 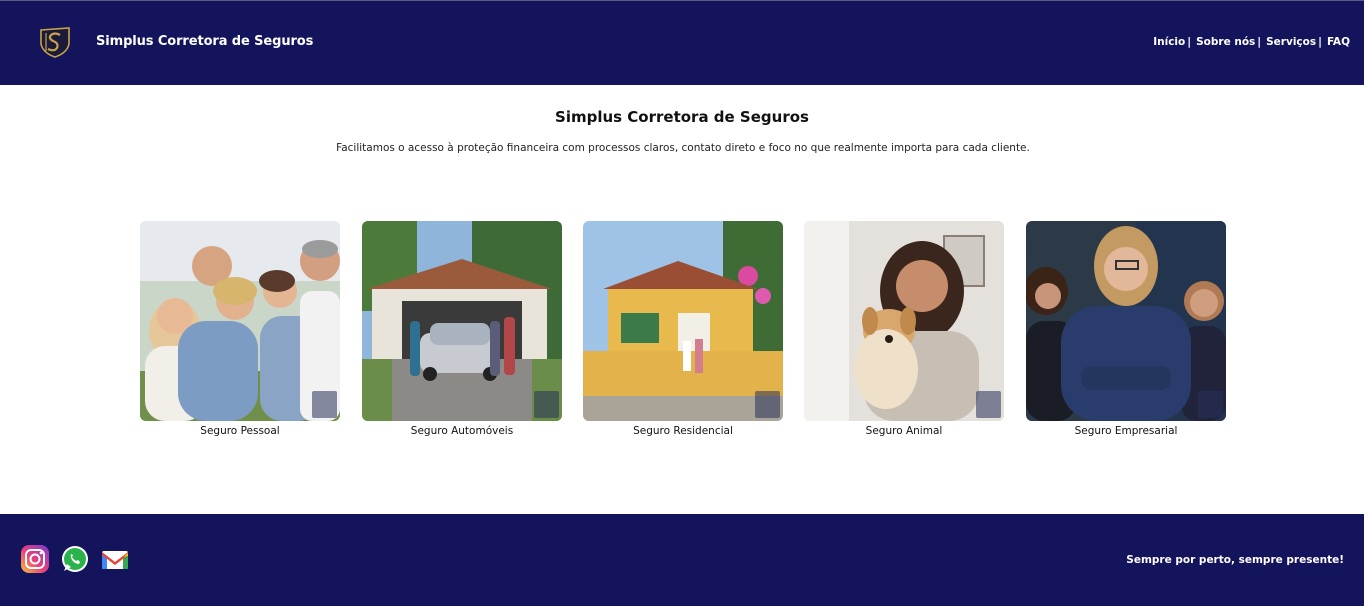 I want to click on card-seguro-pessoal: Seguro Pessoal, so click(x=240, y=329).